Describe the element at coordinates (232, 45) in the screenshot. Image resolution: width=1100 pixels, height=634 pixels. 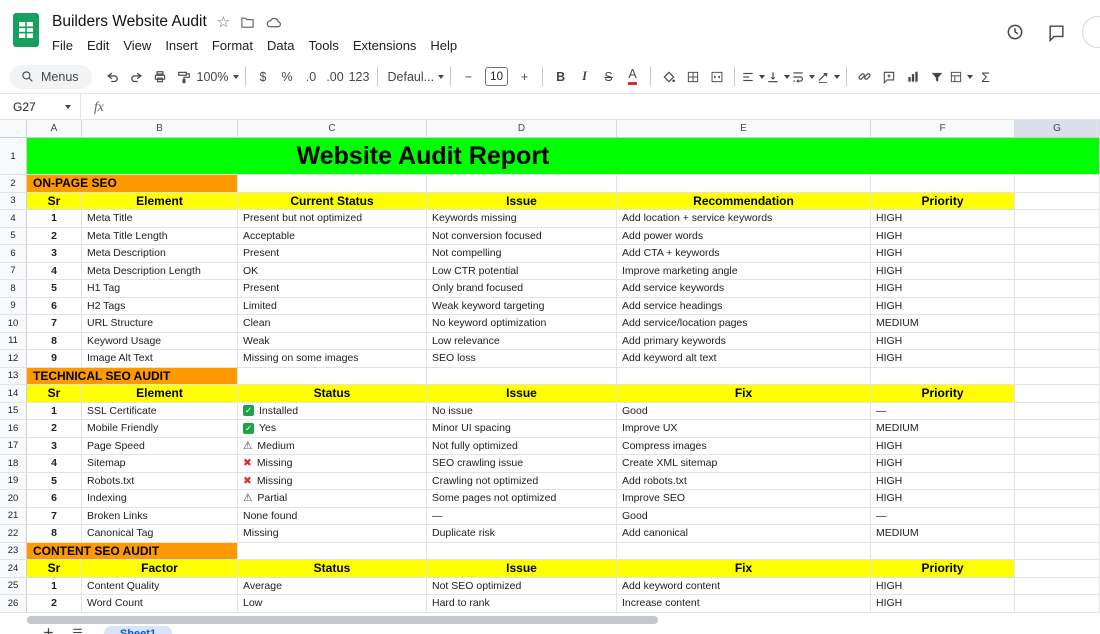
I see `menu-format: Format` at that location.